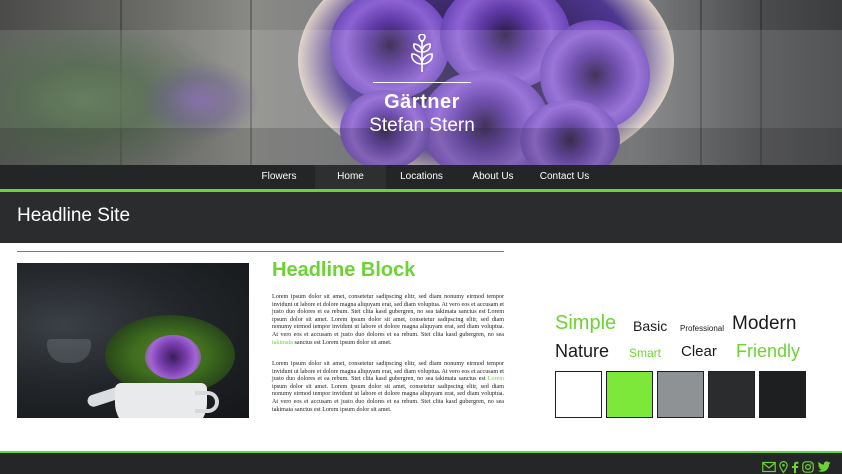  What do you see at coordinates (582, 351) in the screenshot?
I see `style-word-nature: Nature` at bounding box center [582, 351].